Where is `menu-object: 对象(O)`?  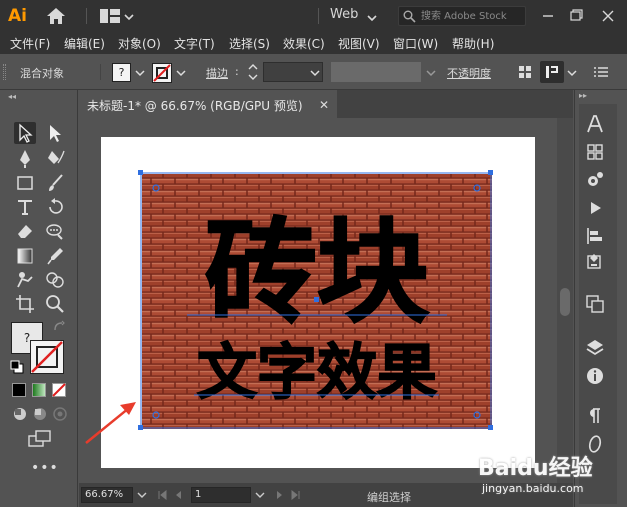
menu-object: 对象(O) is located at coordinates (139, 43).